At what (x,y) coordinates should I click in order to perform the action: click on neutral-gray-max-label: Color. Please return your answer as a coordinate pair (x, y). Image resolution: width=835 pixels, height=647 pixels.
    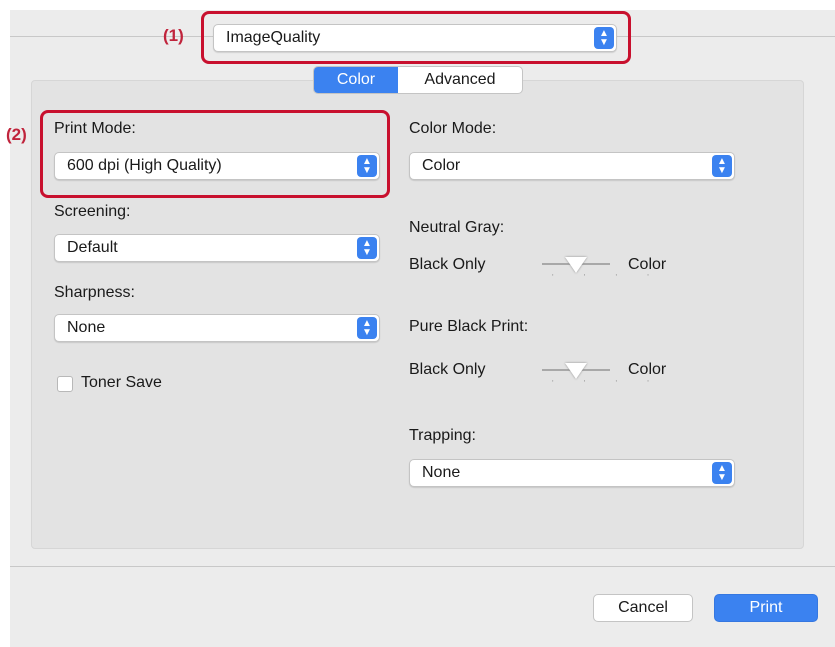
    Looking at the image, I should click on (647, 264).